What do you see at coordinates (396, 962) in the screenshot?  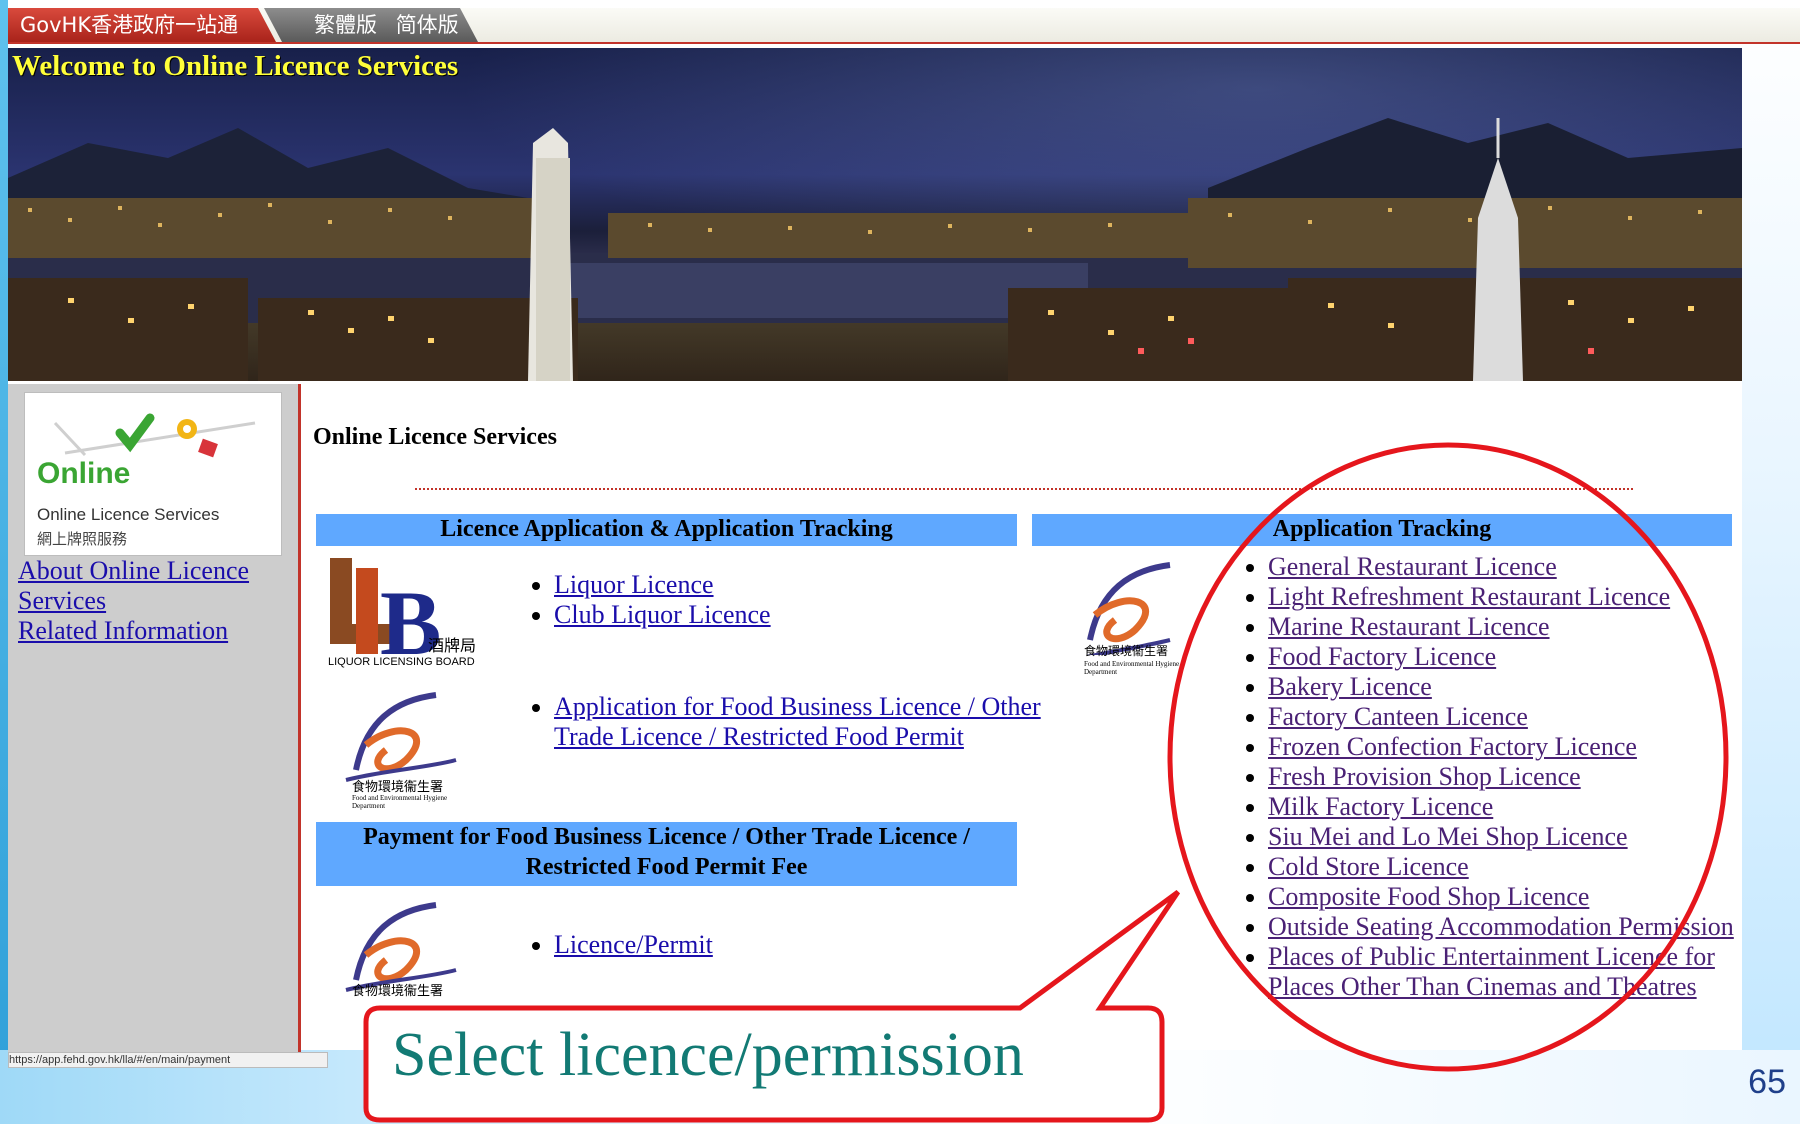 I see `fehd-logo-payment: 食物環境衞生署` at bounding box center [396, 962].